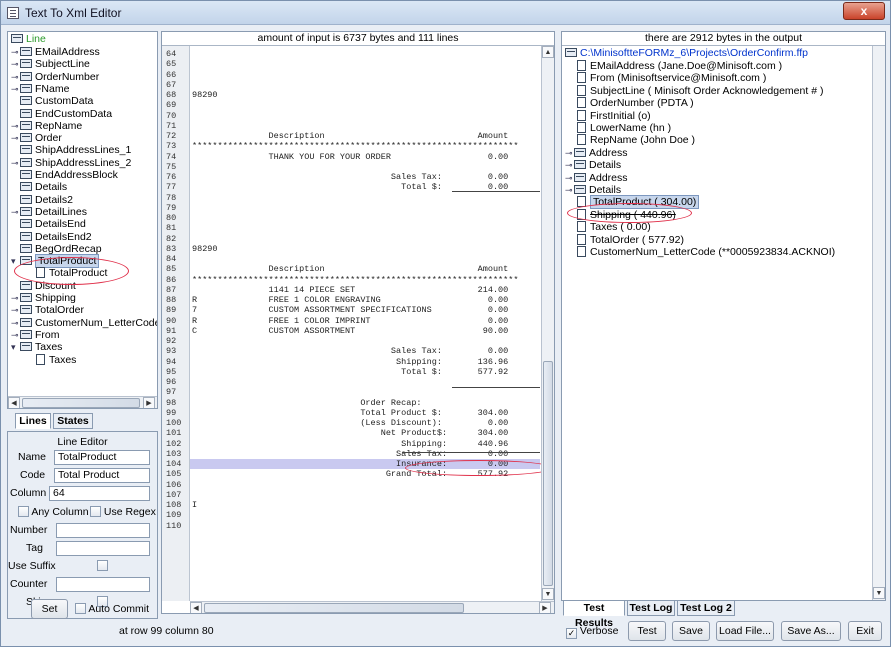 The width and height of the screenshot is (891, 647). I want to click on counter-field, so click(103, 584).